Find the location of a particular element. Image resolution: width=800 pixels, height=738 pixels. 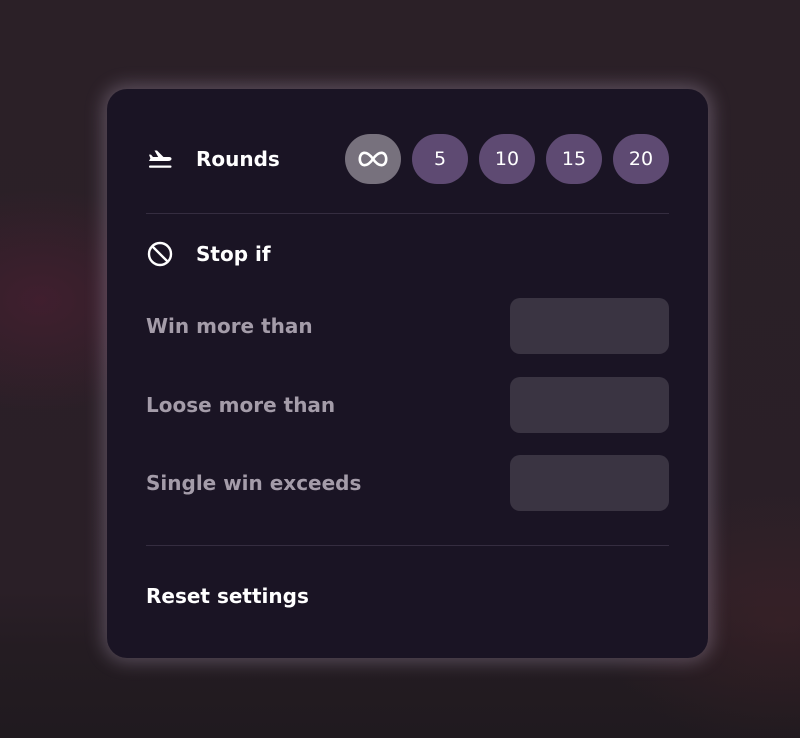

round-option-15-button: 15 is located at coordinates (574, 159).